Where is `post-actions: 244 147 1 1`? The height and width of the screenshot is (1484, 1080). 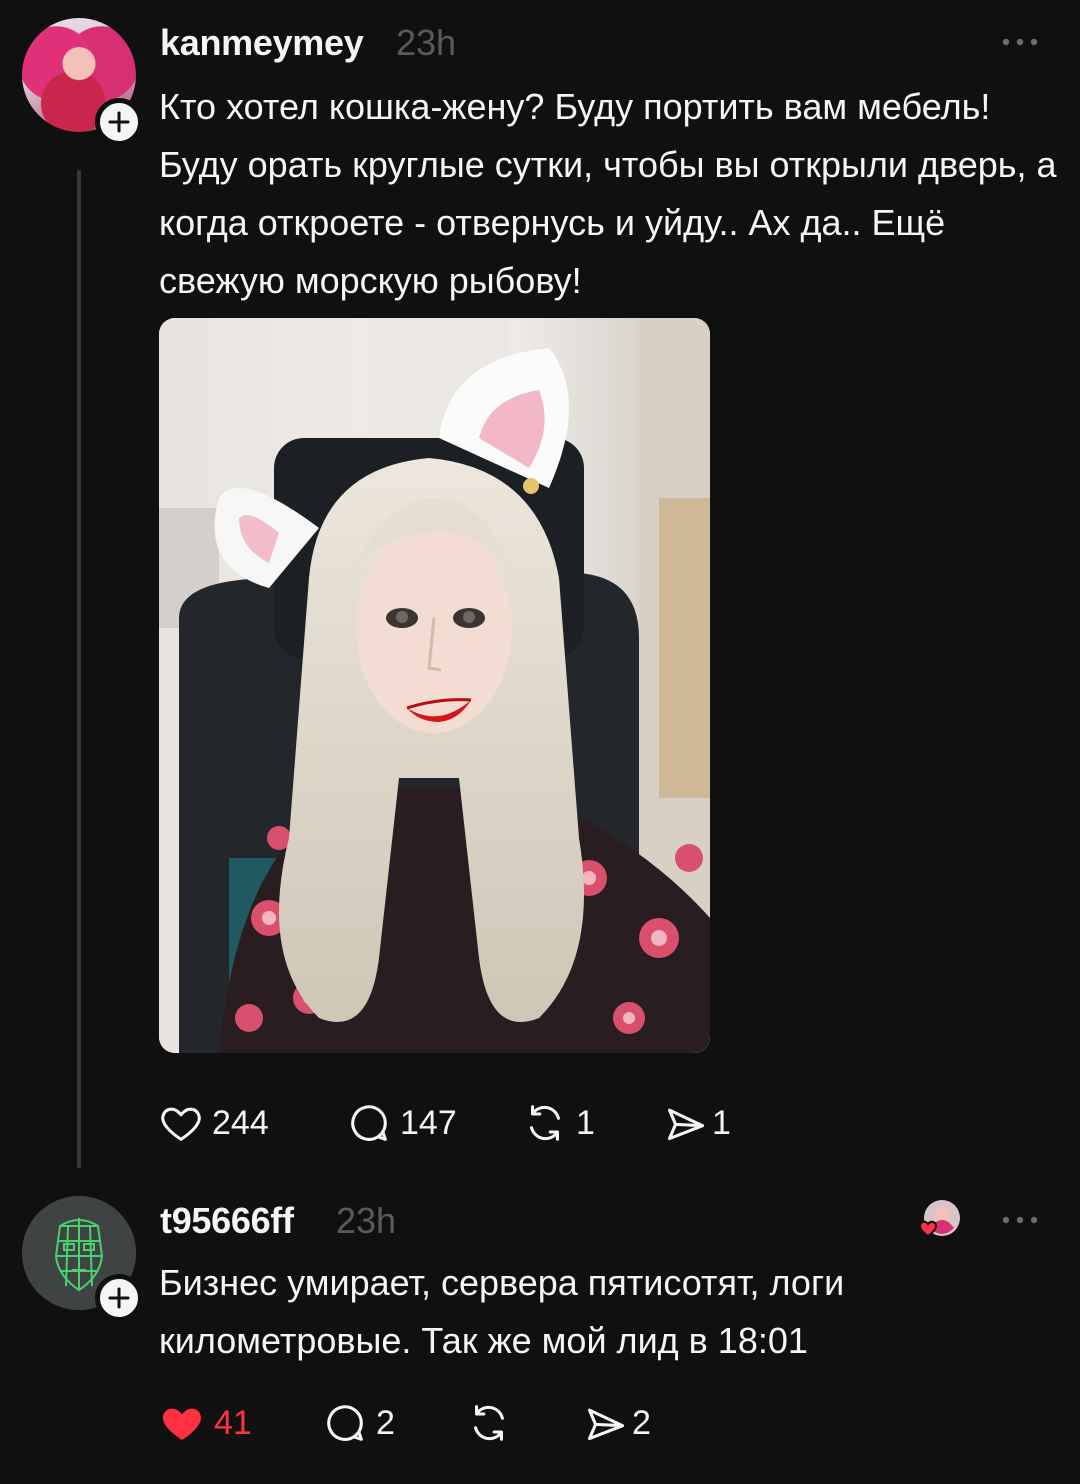 post-actions: 244 147 1 1 is located at coordinates (458, 1123).